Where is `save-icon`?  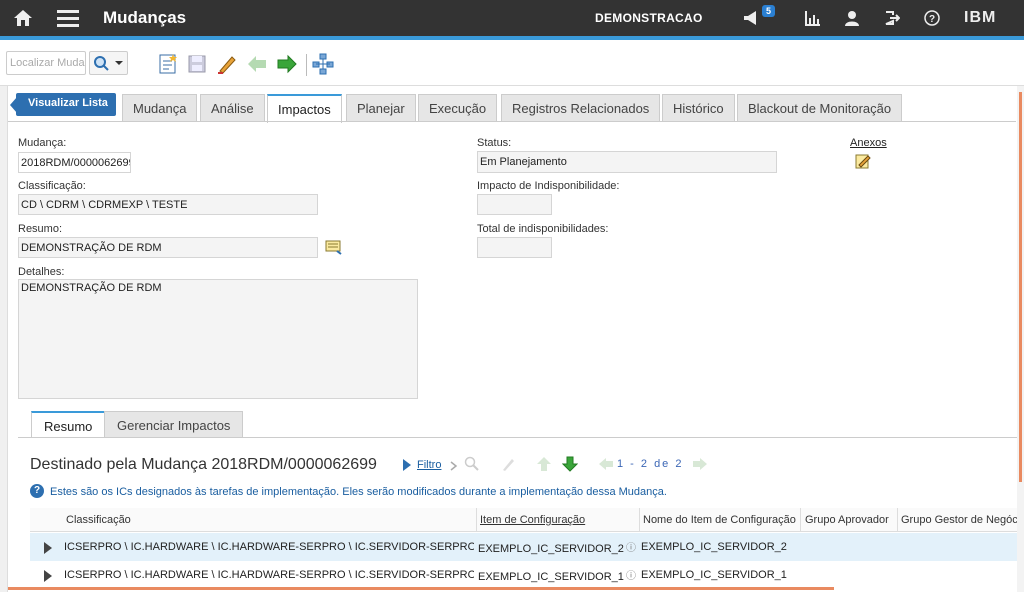 save-icon is located at coordinates (197, 64).